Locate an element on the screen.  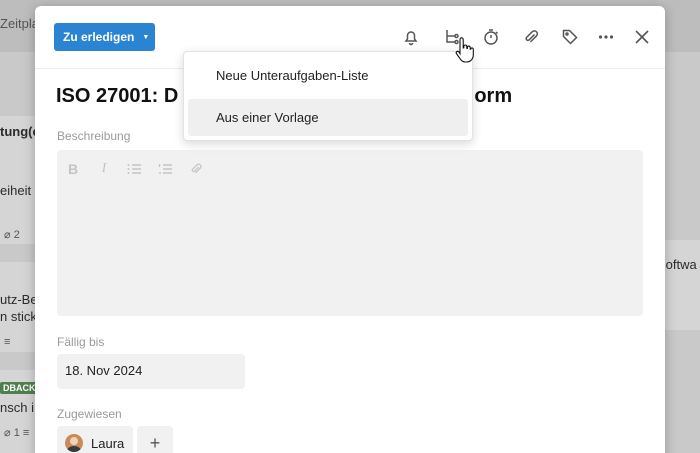
description-label: Beschreibung is located at coordinates (94, 136).